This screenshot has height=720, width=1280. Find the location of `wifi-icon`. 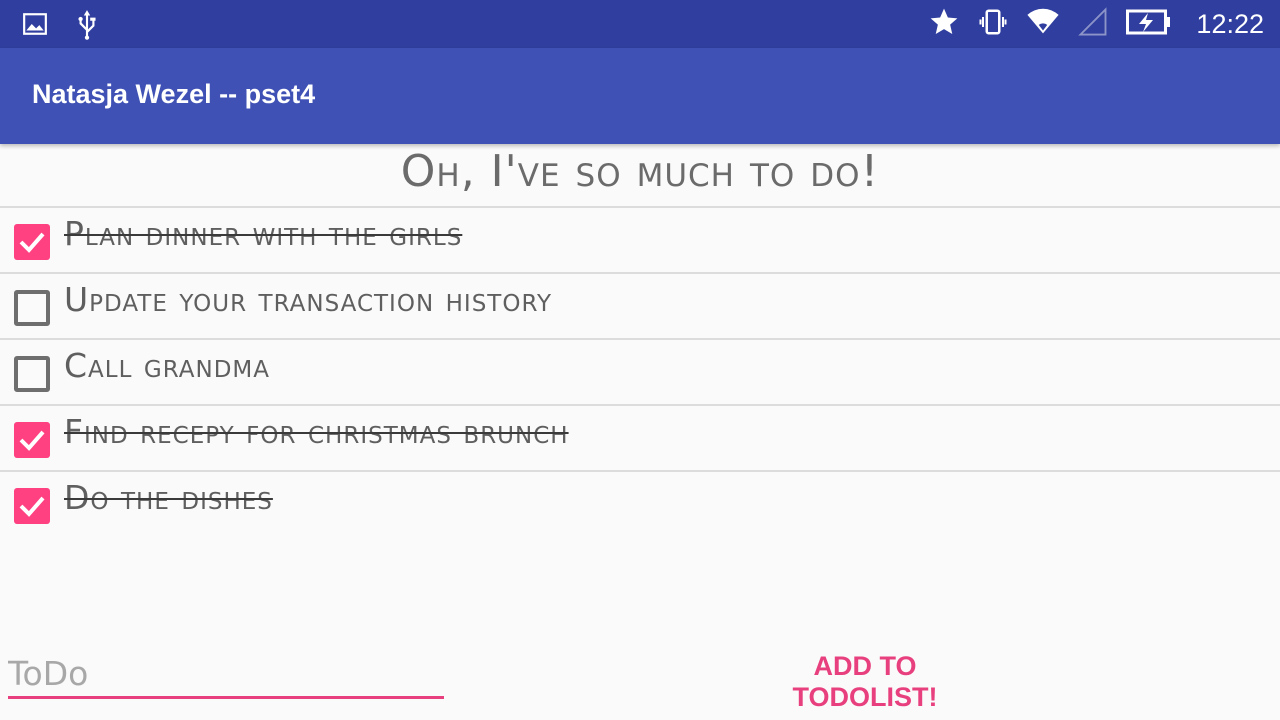

wifi-icon is located at coordinates (1043, 24).